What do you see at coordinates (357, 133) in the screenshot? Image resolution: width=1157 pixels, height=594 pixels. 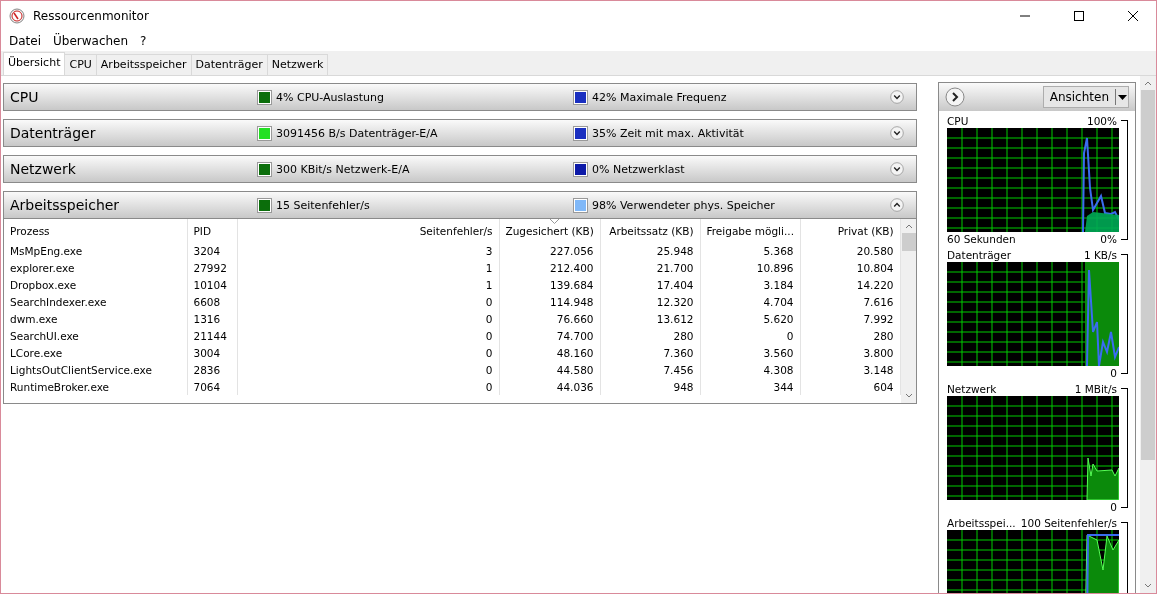 I see `stat-text: 3091456 B/s Datenträger-E/A` at bounding box center [357, 133].